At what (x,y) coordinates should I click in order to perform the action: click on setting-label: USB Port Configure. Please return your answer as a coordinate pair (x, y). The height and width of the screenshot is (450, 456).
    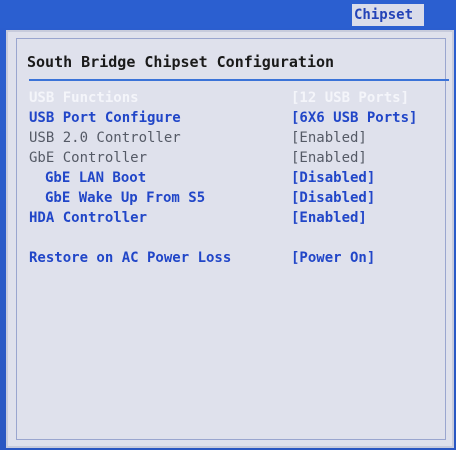
    Looking at the image, I should click on (105, 118).